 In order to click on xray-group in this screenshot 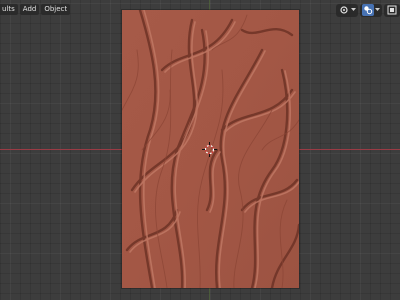, I will do `click(392, 10)`.